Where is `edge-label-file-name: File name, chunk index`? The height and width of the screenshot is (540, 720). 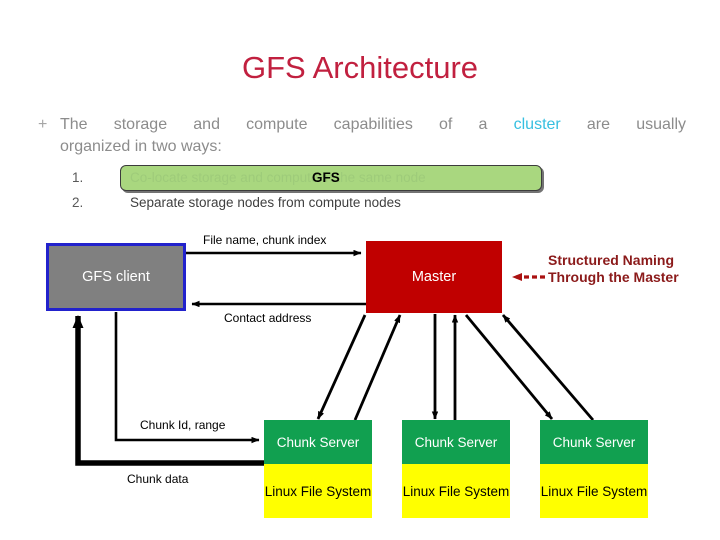
edge-label-file-name: File name, chunk index is located at coordinates (265, 240).